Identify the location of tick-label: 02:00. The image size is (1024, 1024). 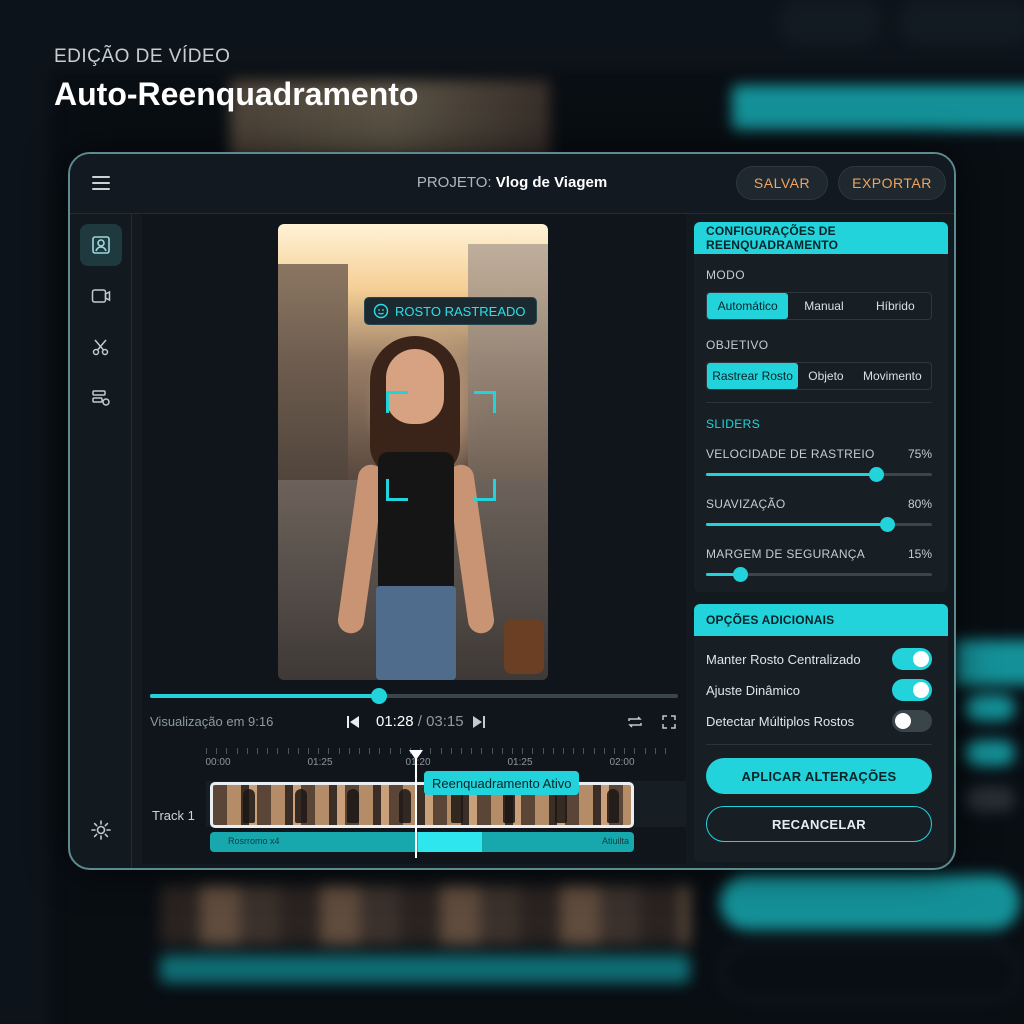
(622, 762).